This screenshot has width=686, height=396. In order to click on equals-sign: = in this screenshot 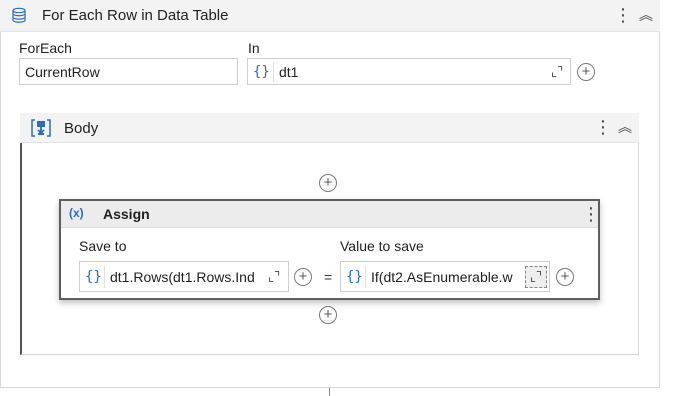, I will do `click(328, 277)`.